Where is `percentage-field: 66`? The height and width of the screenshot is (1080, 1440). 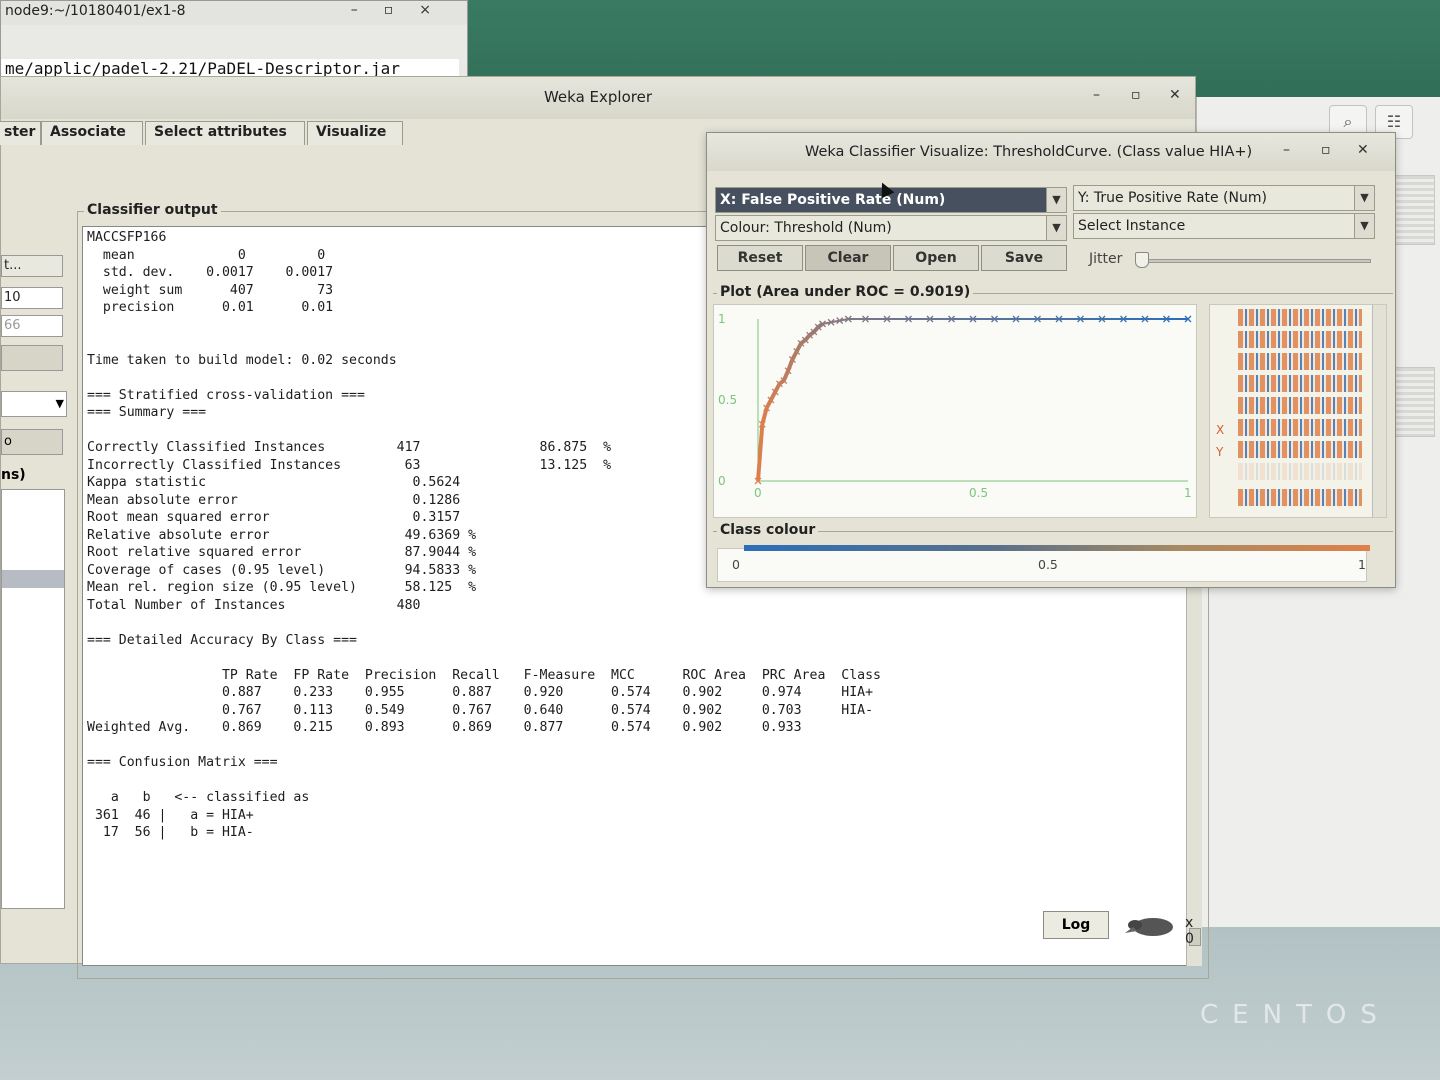 percentage-field: 66 is located at coordinates (32, 326).